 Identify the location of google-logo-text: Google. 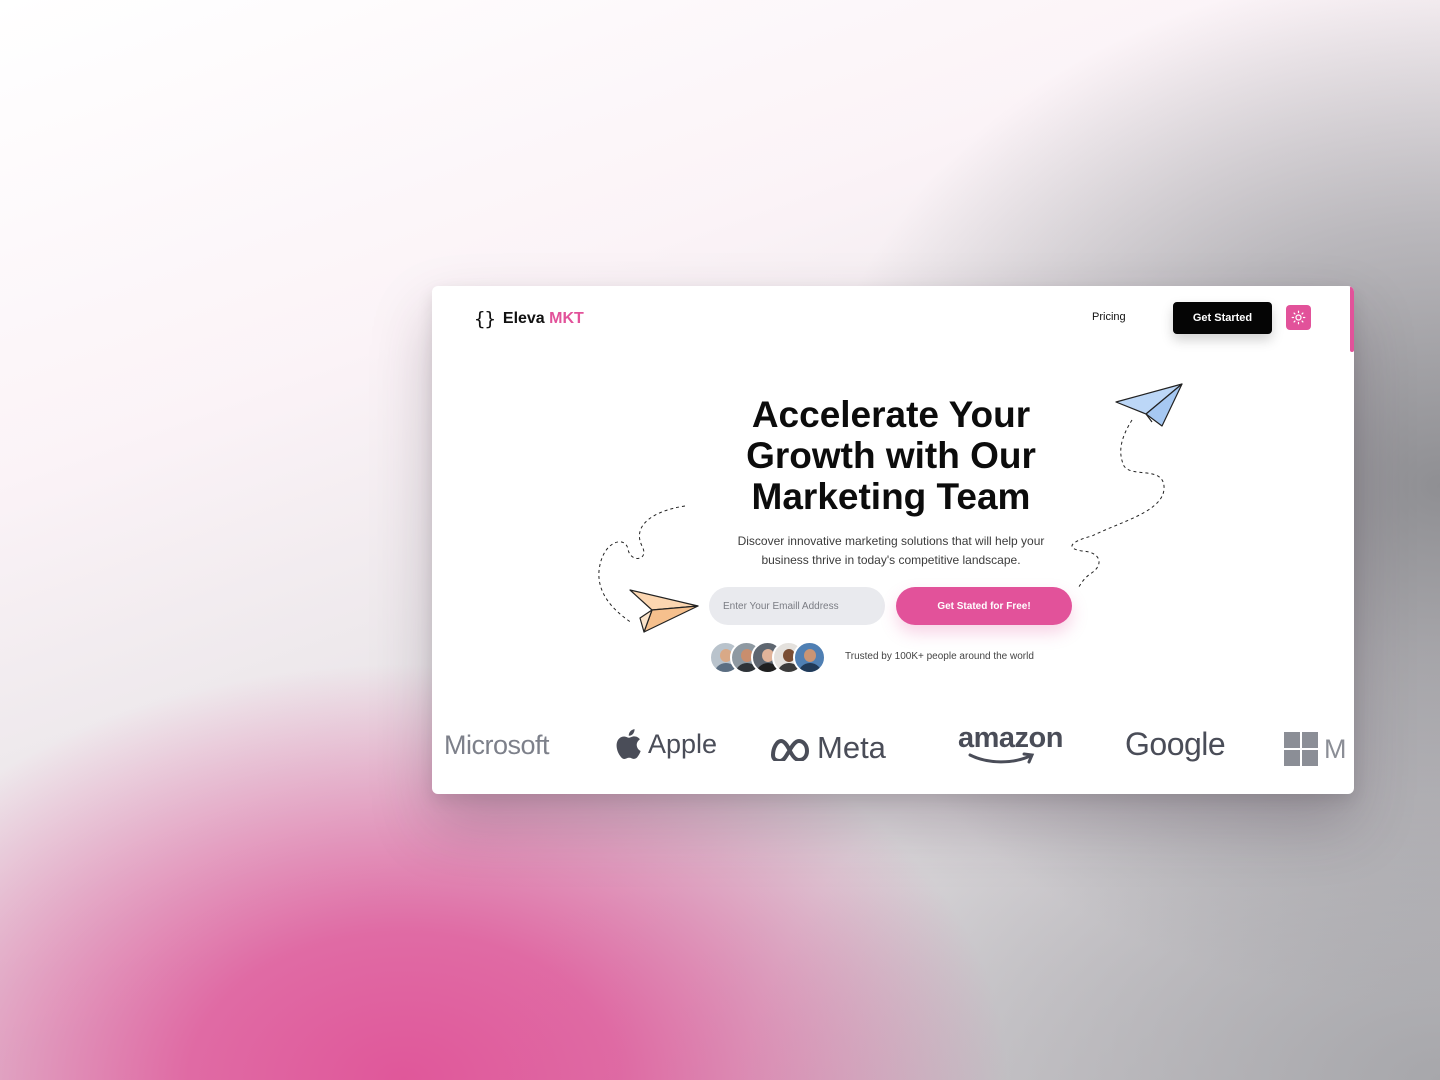
(1175, 744).